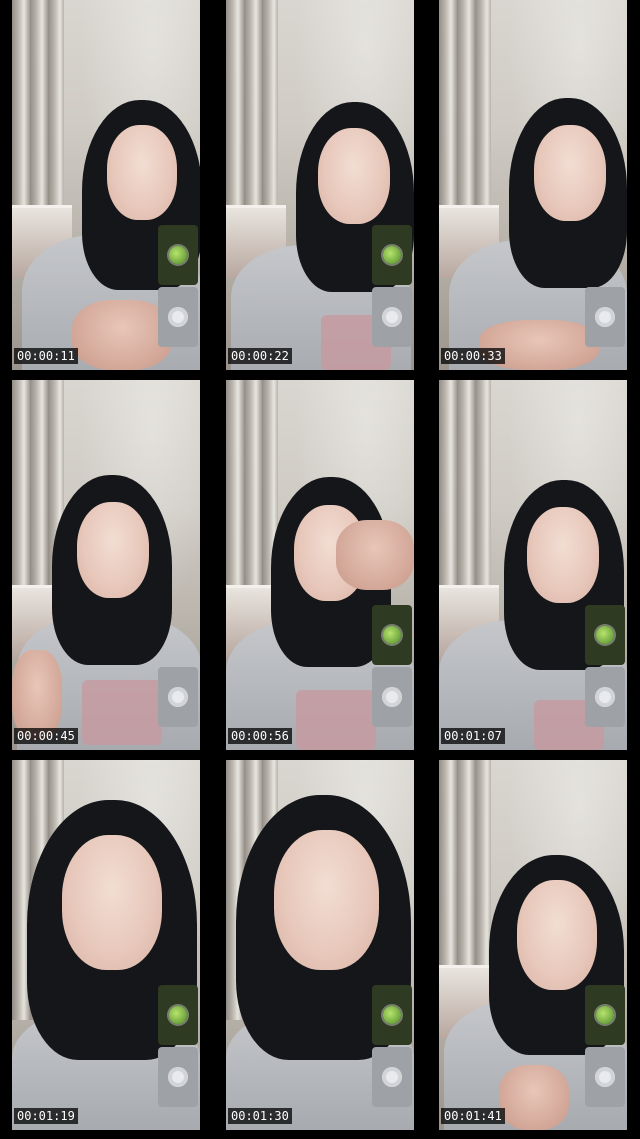  Describe the element at coordinates (46, 1116) in the screenshot. I see `timestamp-label: 00:01:19` at that location.